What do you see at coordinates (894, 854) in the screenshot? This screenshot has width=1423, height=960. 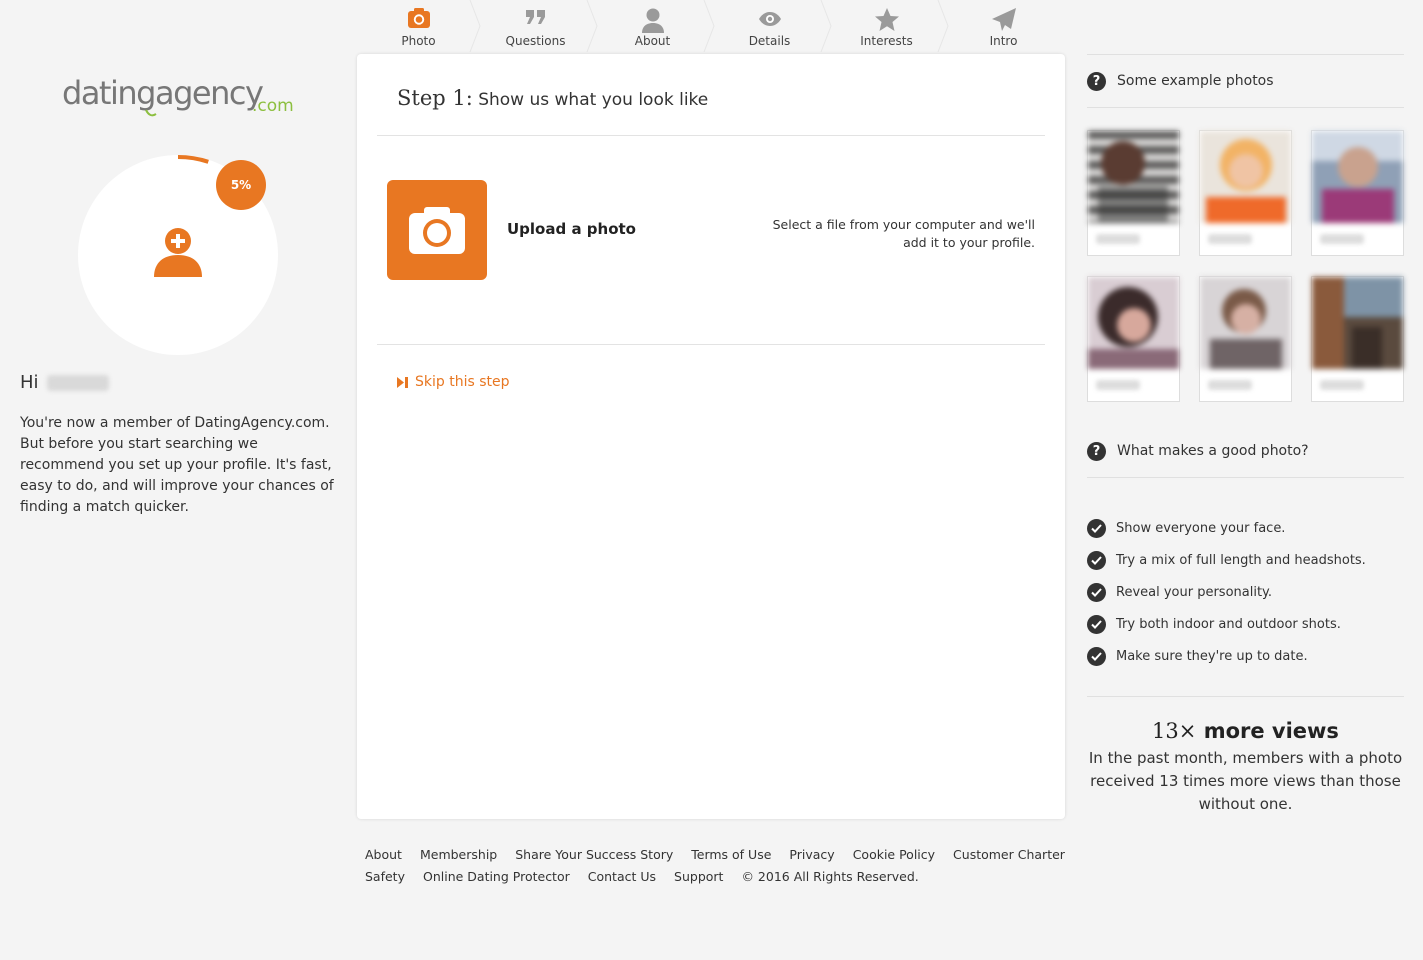 I see `footer-link-cookie-policy: Cookie Policy` at bounding box center [894, 854].